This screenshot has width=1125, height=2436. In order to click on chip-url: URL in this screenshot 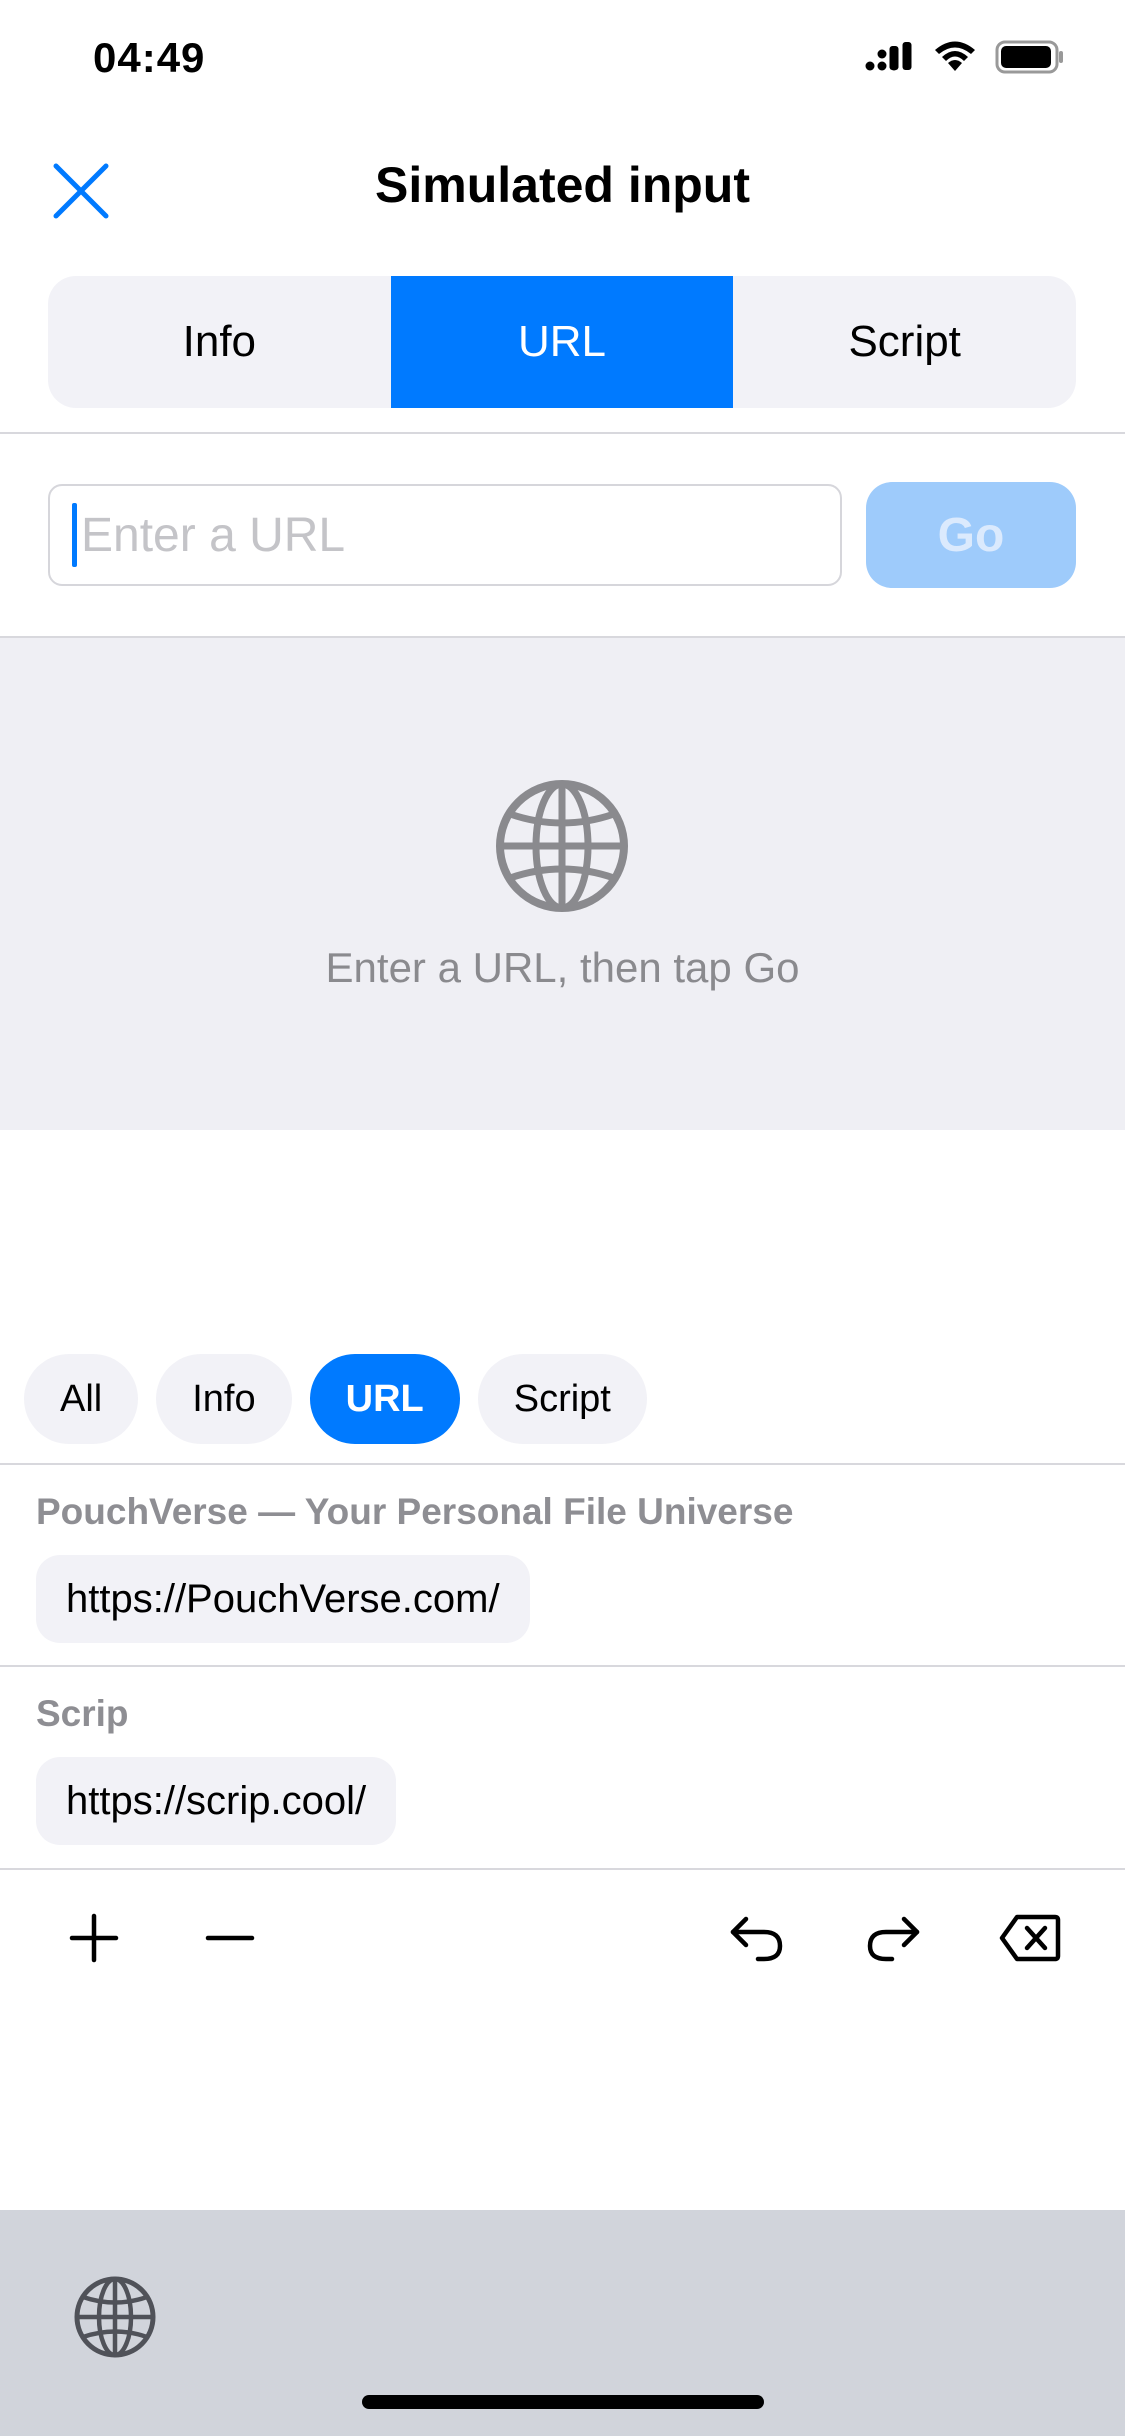, I will do `click(384, 1399)`.